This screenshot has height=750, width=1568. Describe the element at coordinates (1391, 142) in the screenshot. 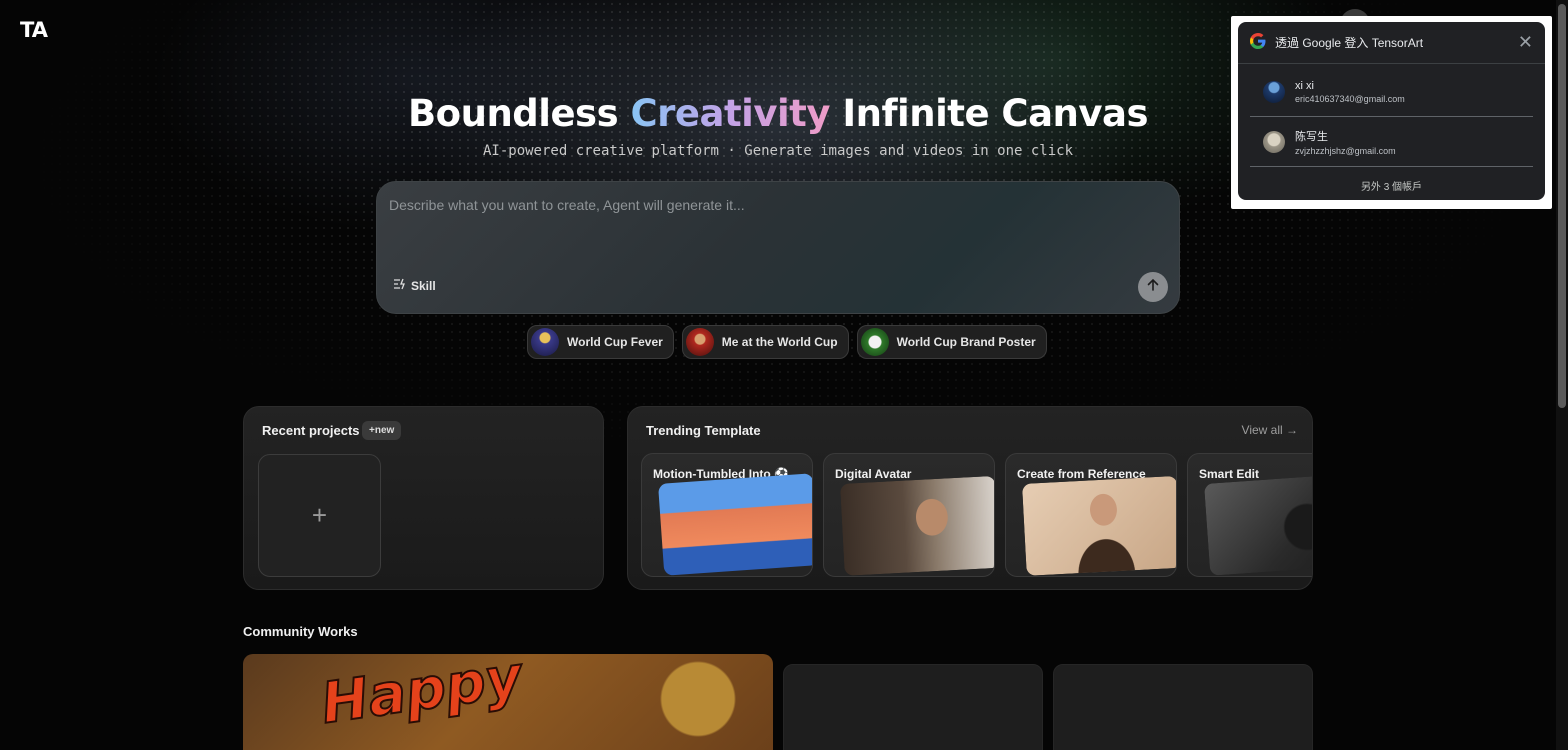

I see `account-row: 陈写生 zvjzhzzhjshz@gmail.com` at that location.